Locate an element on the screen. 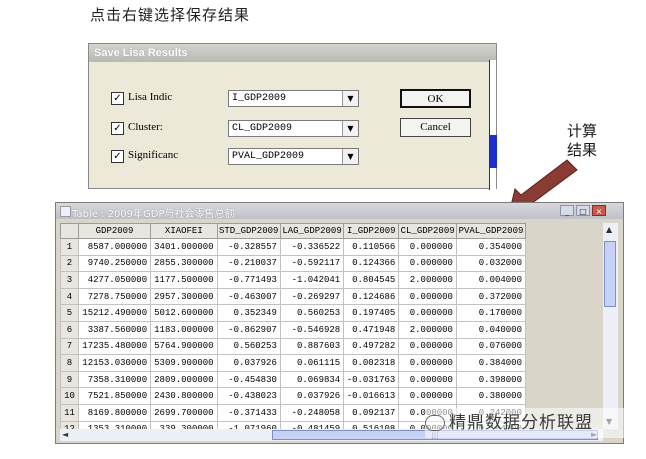  table-window-title: Table : 2009年GDP与社会零售总额 is located at coordinates (153, 214).